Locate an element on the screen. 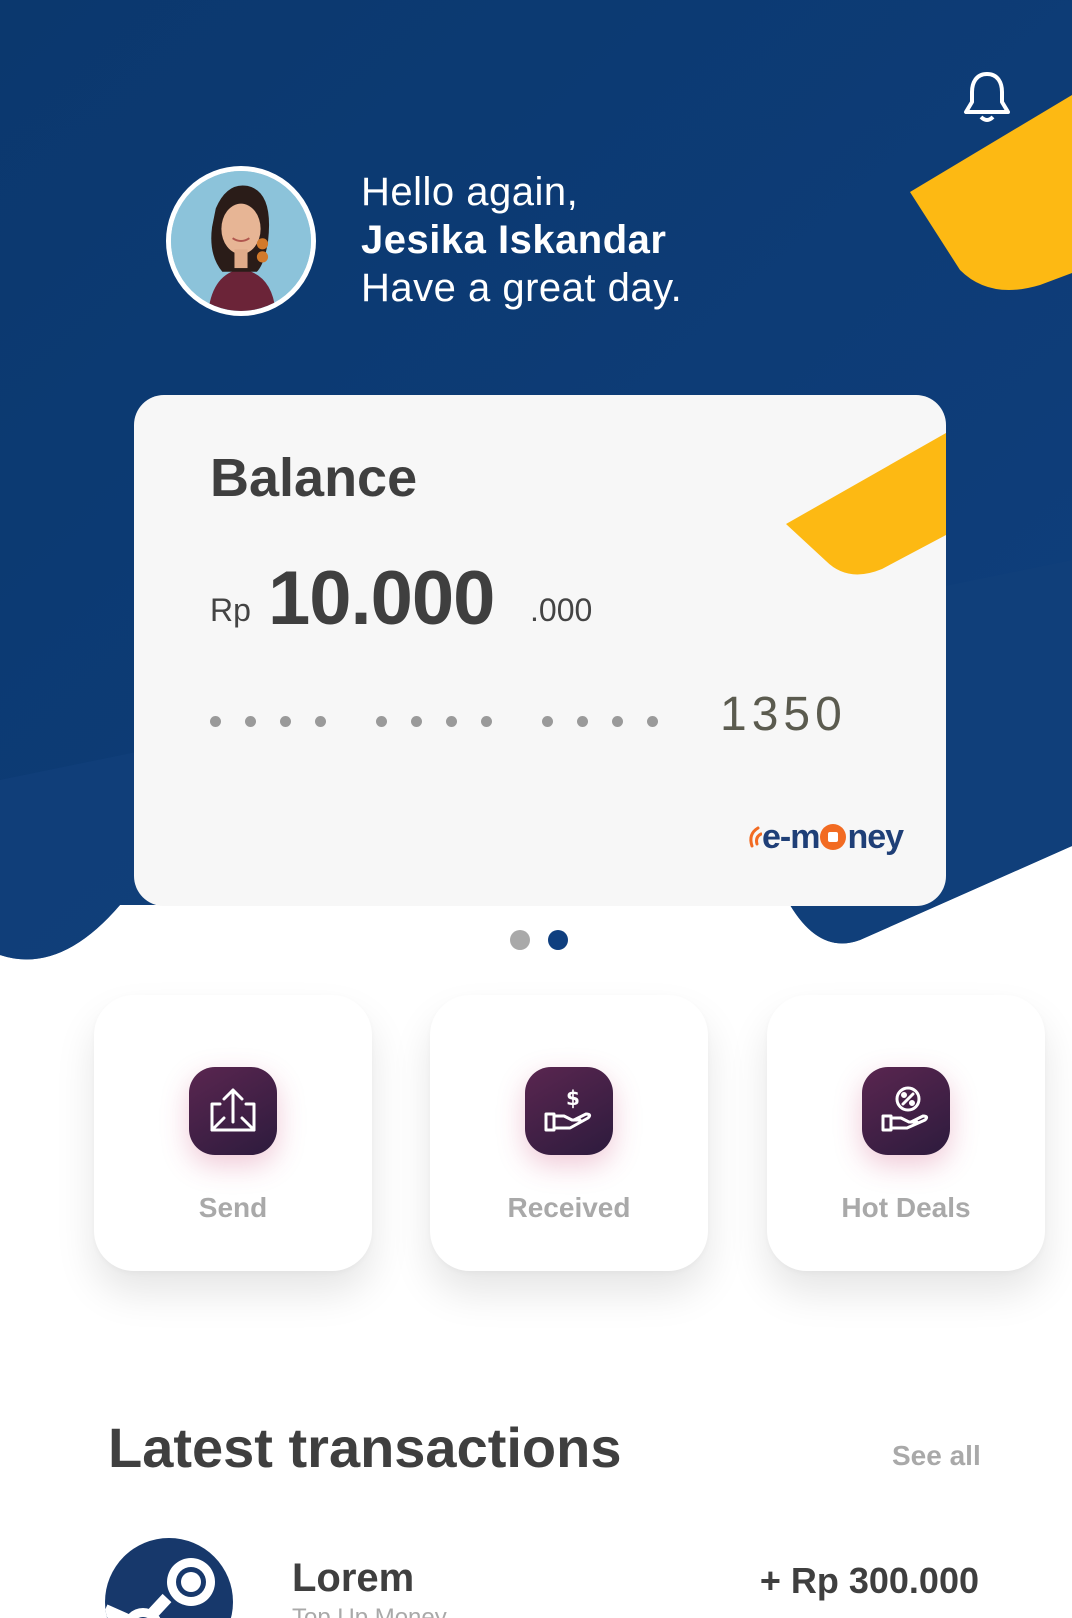 Image resolution: width=1072 pixels, height=1618 pixels. transaction-amount: + Rp 300.000 is located at coordinates (869, 1580).